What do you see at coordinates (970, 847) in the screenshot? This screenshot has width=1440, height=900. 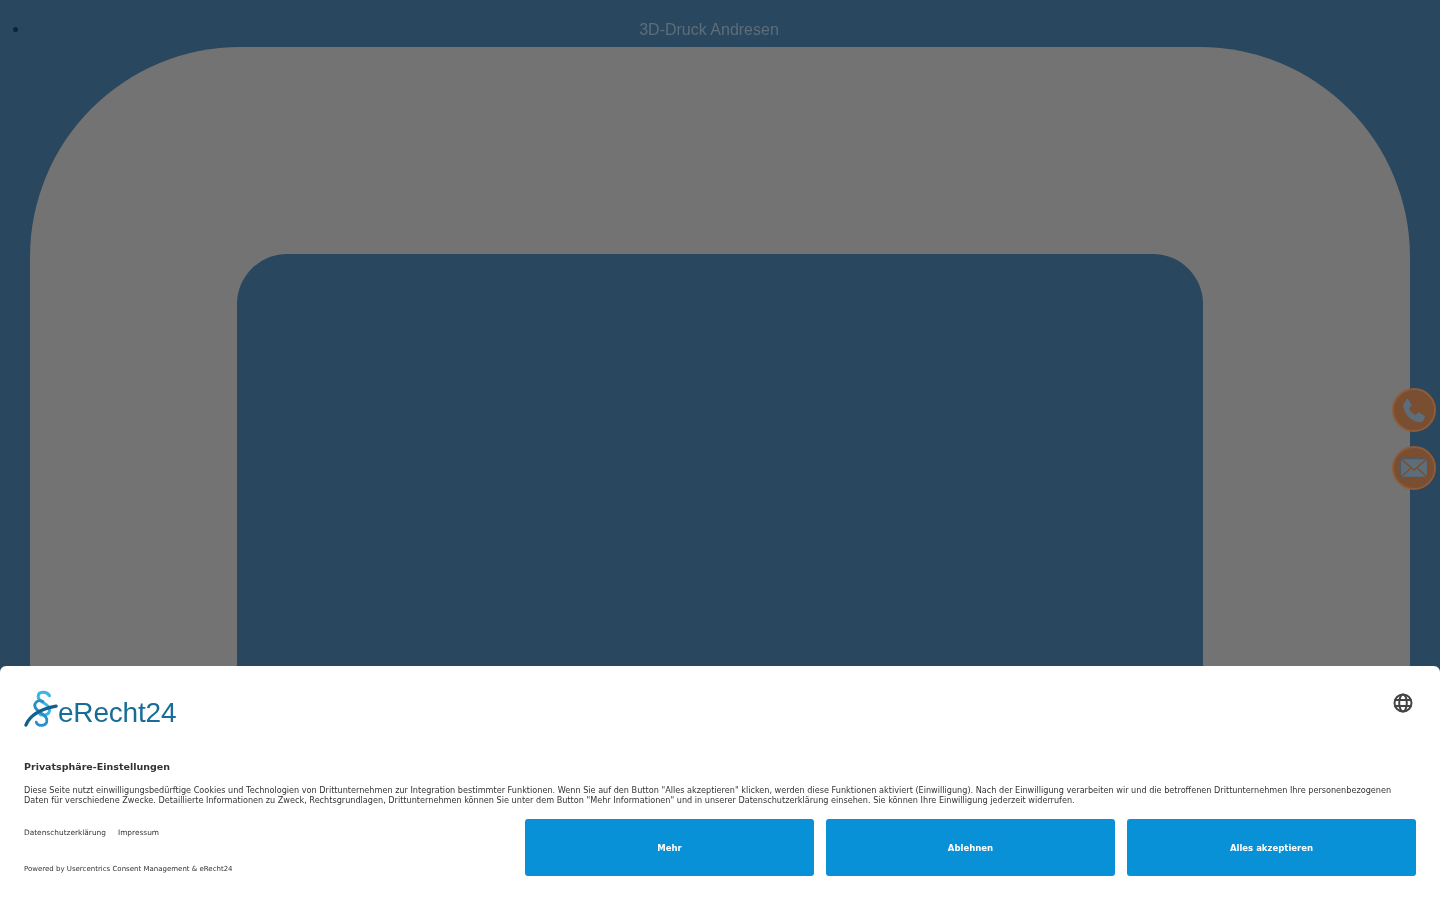 I see `decline-button: Ablehnen` at bounding box center [970, 847].